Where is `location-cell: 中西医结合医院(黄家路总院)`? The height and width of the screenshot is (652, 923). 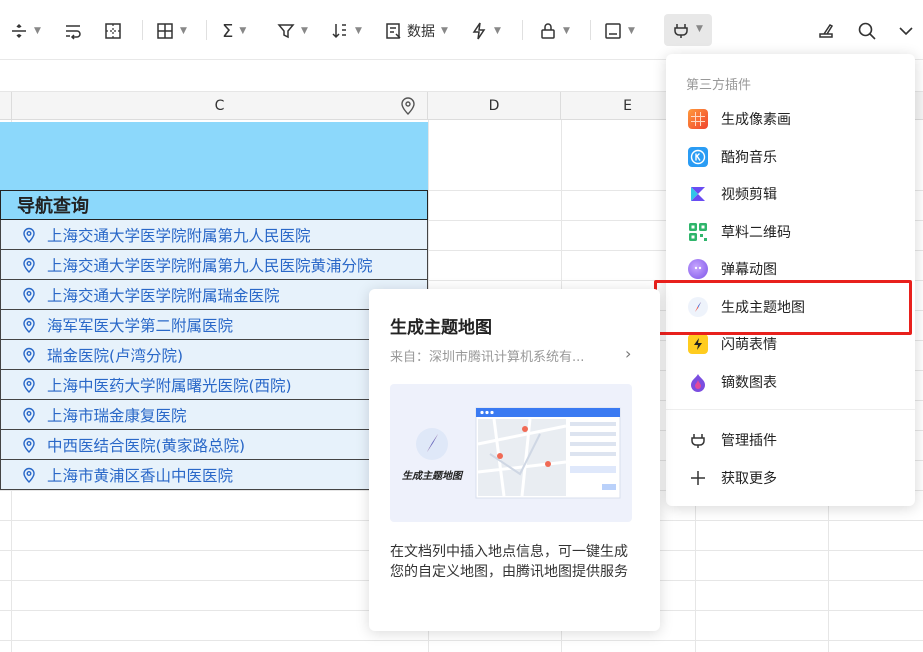
location-cell: 中西医结合医院(黄家路总院) is located at coordinates (214, 445).